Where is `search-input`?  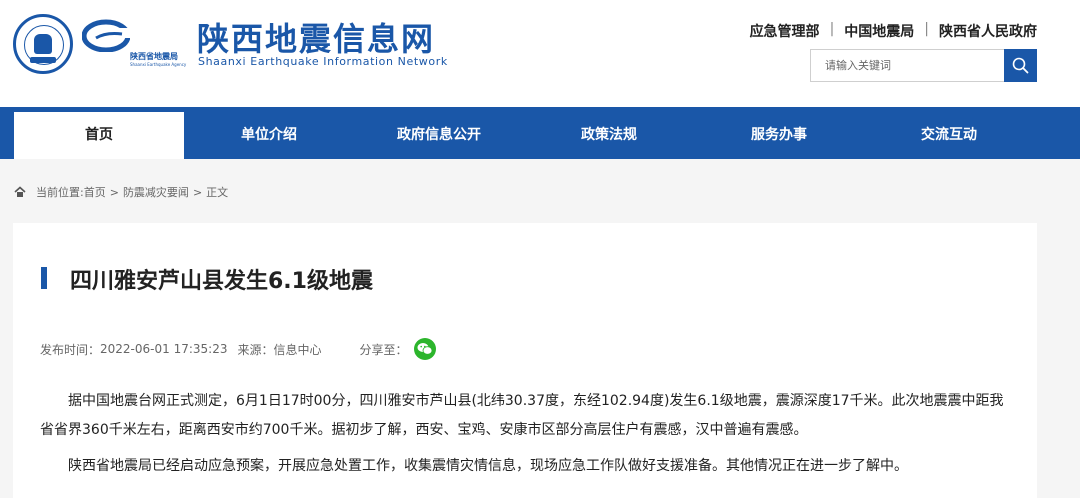 search-input is located at coordinates (908, 65).